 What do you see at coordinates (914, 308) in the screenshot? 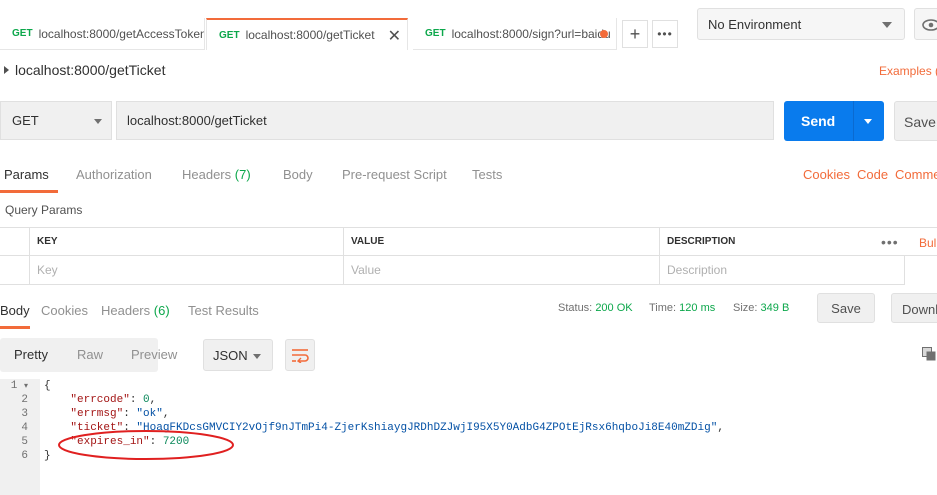
I see `download-response-button: Downl` at bounding box center [914, 308].